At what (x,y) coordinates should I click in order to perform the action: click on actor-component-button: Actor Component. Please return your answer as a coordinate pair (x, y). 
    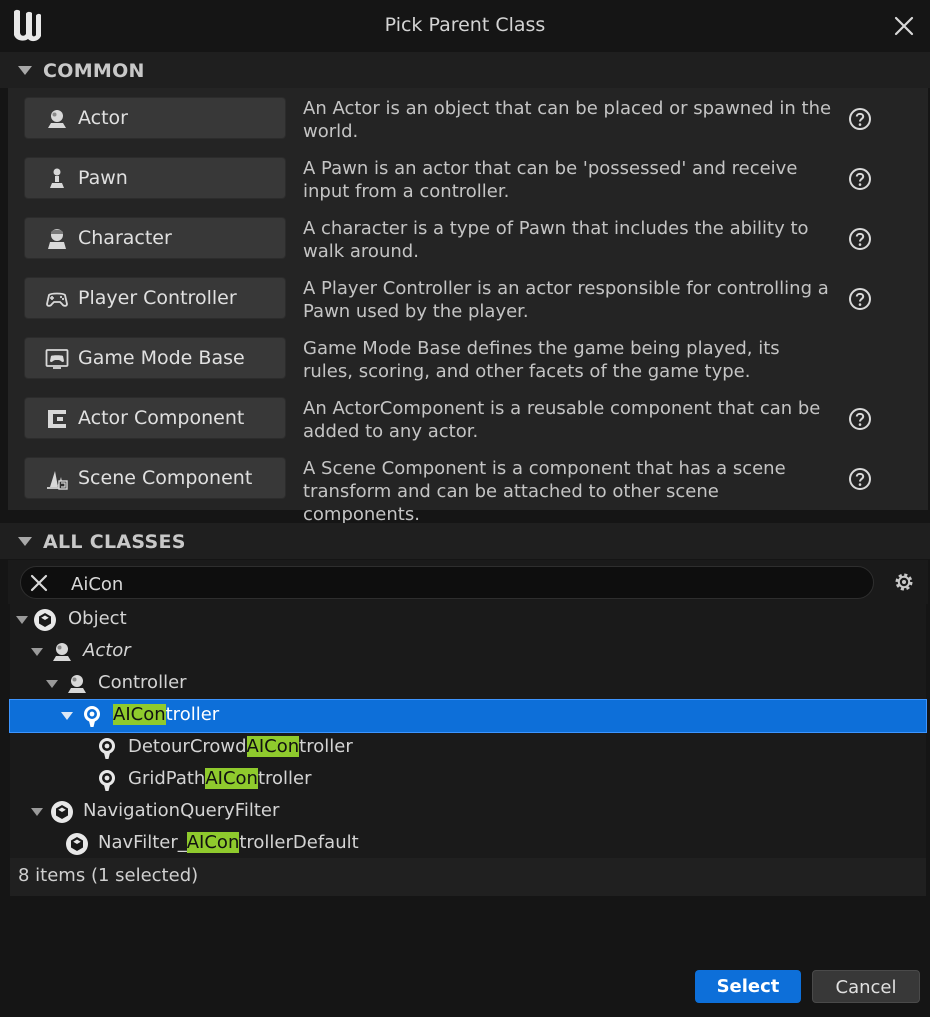
    Looking at the image, I should click on (155, 418).